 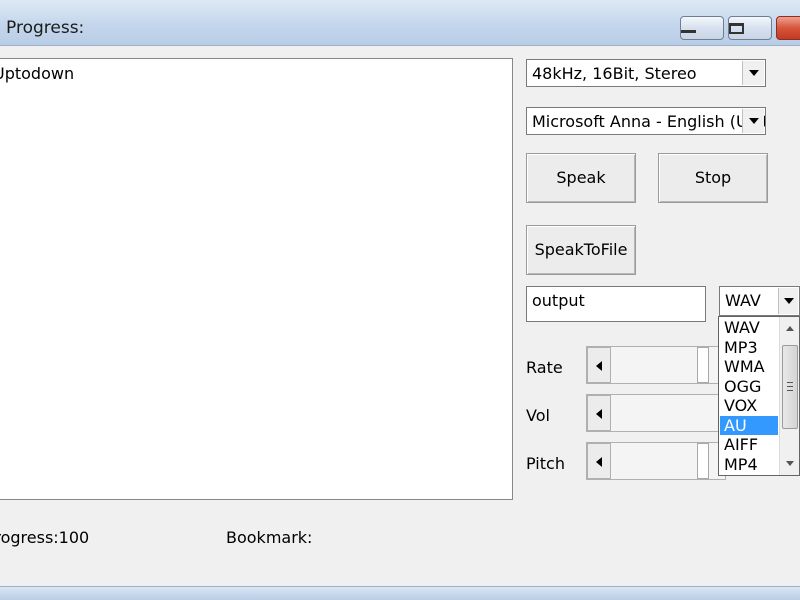 I want to click on audio-format-dropdown-button, so click(x=753, y=73).